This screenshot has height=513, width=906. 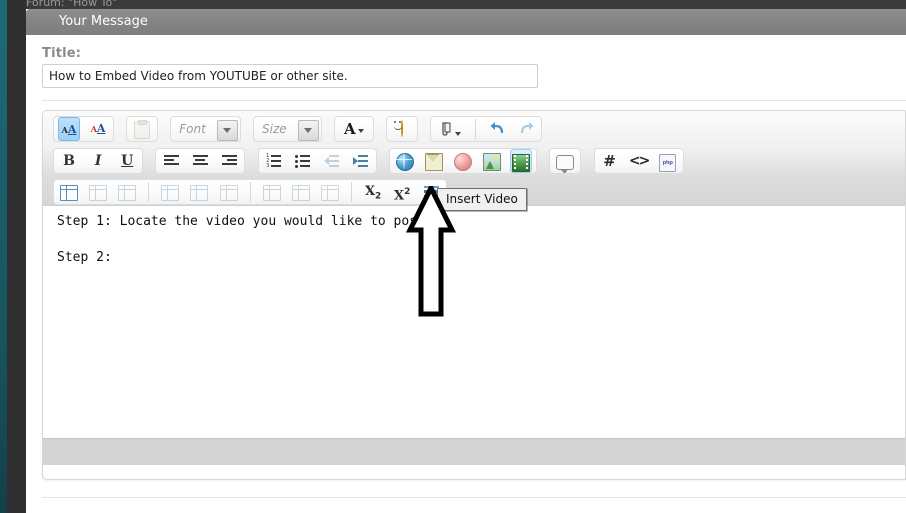 I want to click on toolbar-group-style: B I U, so click(x=98, y=161).